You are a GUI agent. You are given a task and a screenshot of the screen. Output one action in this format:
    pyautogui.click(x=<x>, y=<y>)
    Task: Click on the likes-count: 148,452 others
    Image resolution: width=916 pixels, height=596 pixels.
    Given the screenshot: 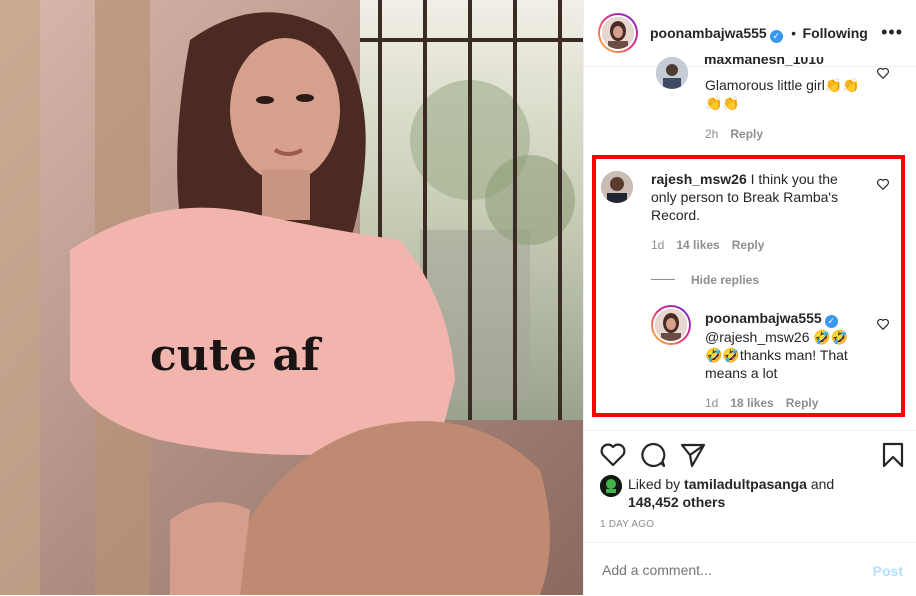 What is the action you would take?
    pyautogui.click(x=676, y=502)
    